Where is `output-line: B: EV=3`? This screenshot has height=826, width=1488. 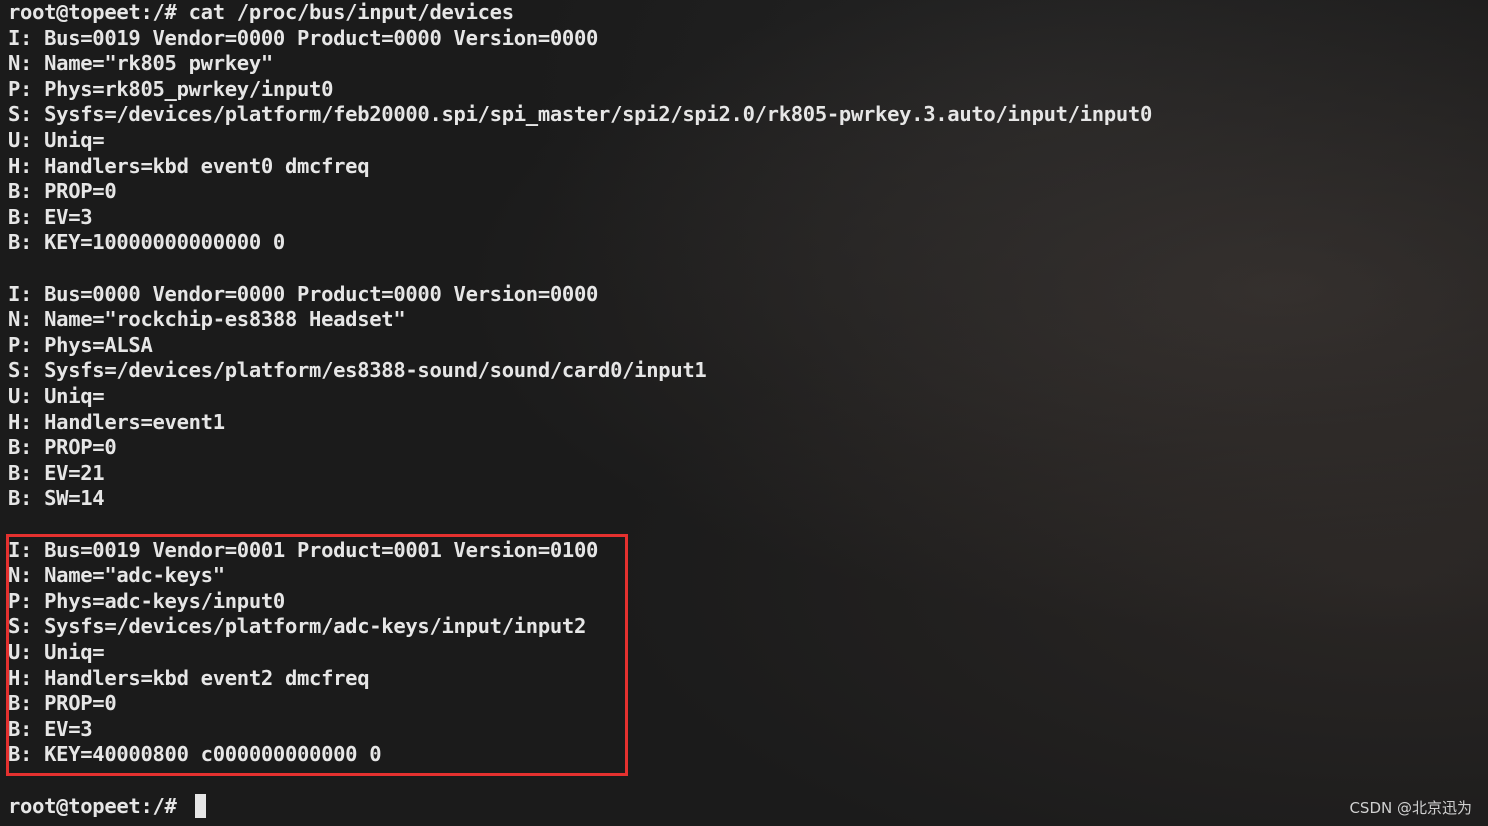 output-line: B: EV=3 is located at coordinates (50, 216).